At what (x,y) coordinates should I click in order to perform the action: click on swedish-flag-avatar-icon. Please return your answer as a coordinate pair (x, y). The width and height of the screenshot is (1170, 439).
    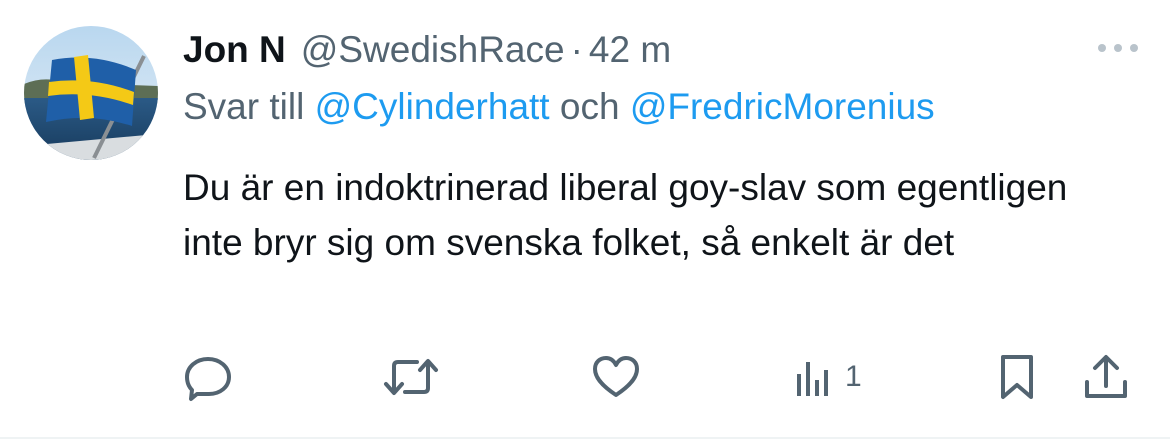
    Looking at the image, I should click on (91, 93).